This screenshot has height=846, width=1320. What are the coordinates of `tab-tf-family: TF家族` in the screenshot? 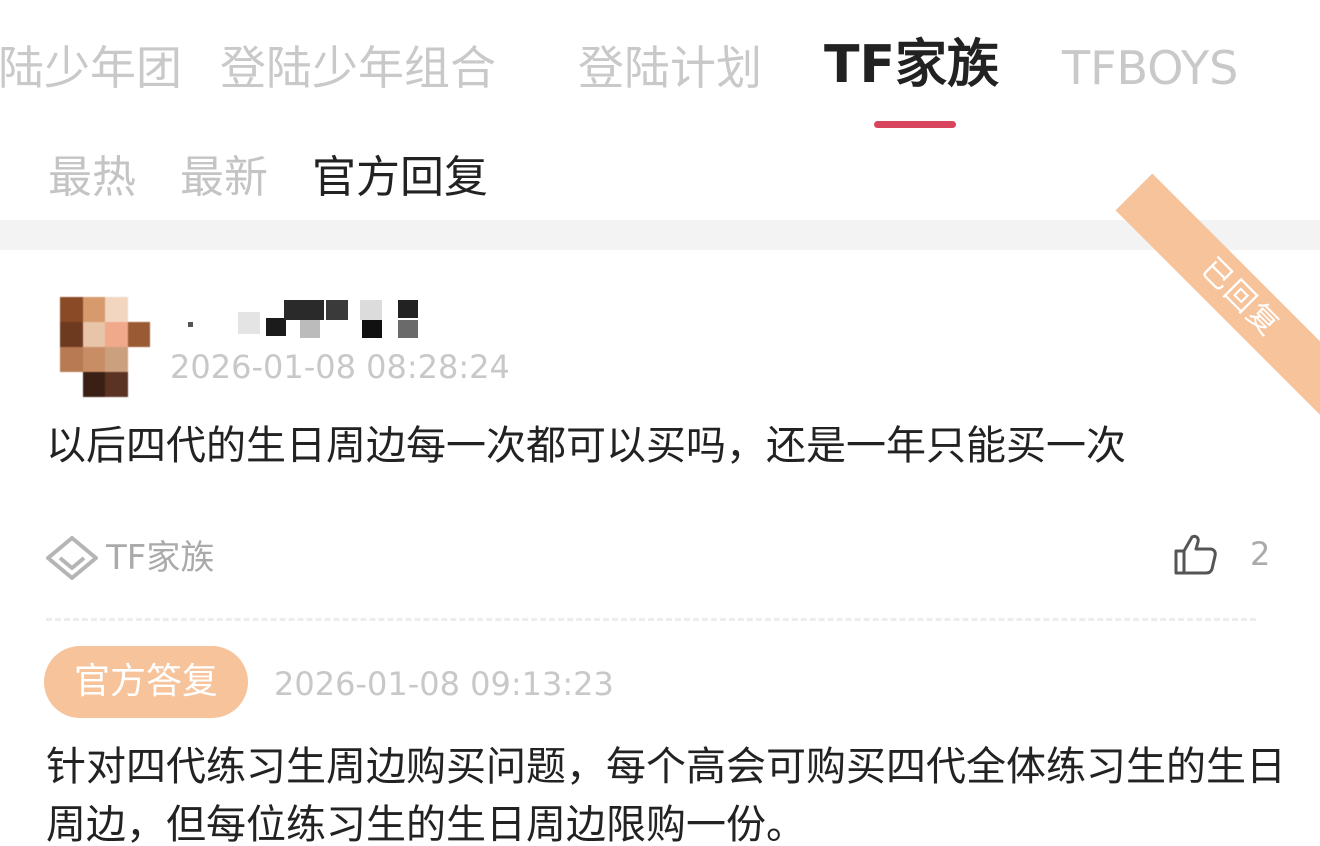 It's located at (911, 65).